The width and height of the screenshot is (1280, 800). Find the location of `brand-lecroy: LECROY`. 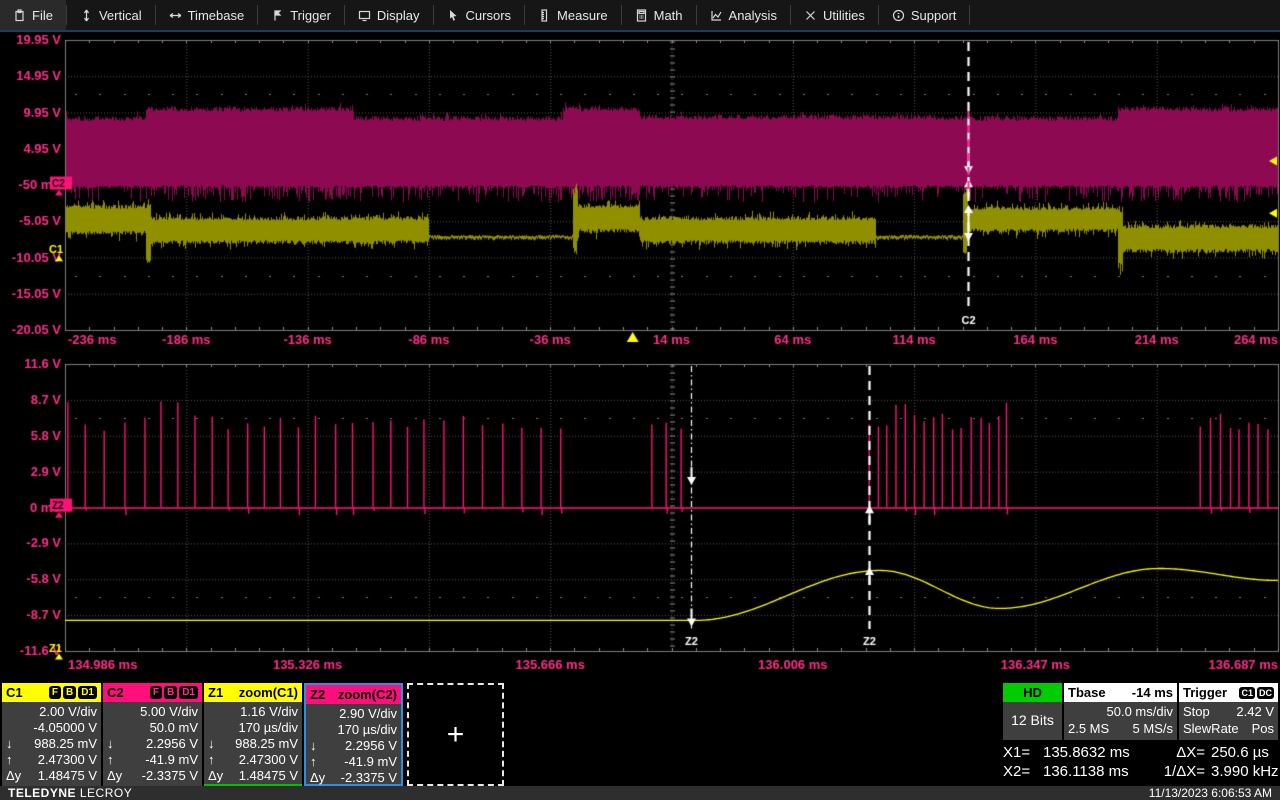

brand-lecroy: LECROY is located at coordinates (106, 793).